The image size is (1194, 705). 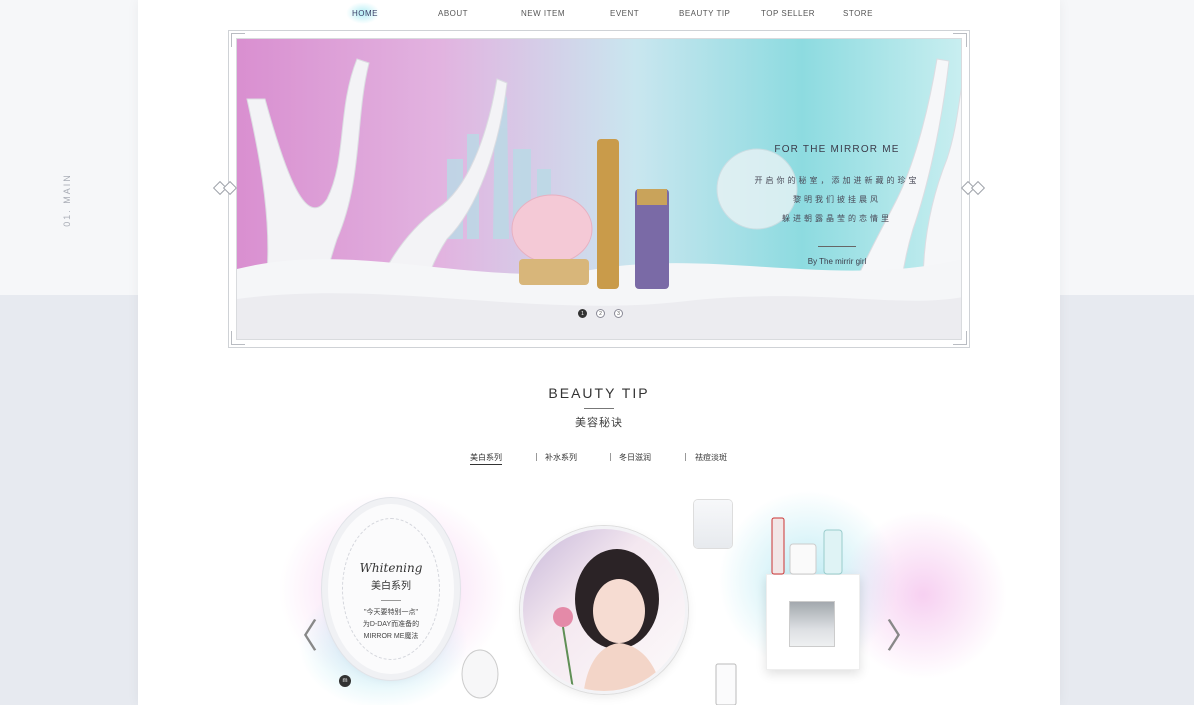 I want to click on card-line: "今天要特别一点", so click(x=391, y=612).